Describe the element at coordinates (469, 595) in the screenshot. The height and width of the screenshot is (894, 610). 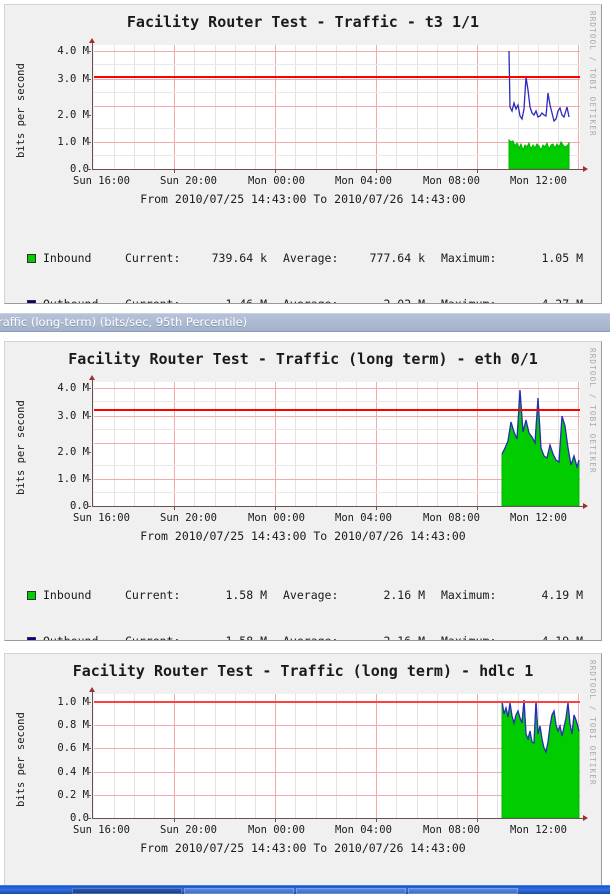
I see `legend-maximum-label-2: Maximum:` at that location.